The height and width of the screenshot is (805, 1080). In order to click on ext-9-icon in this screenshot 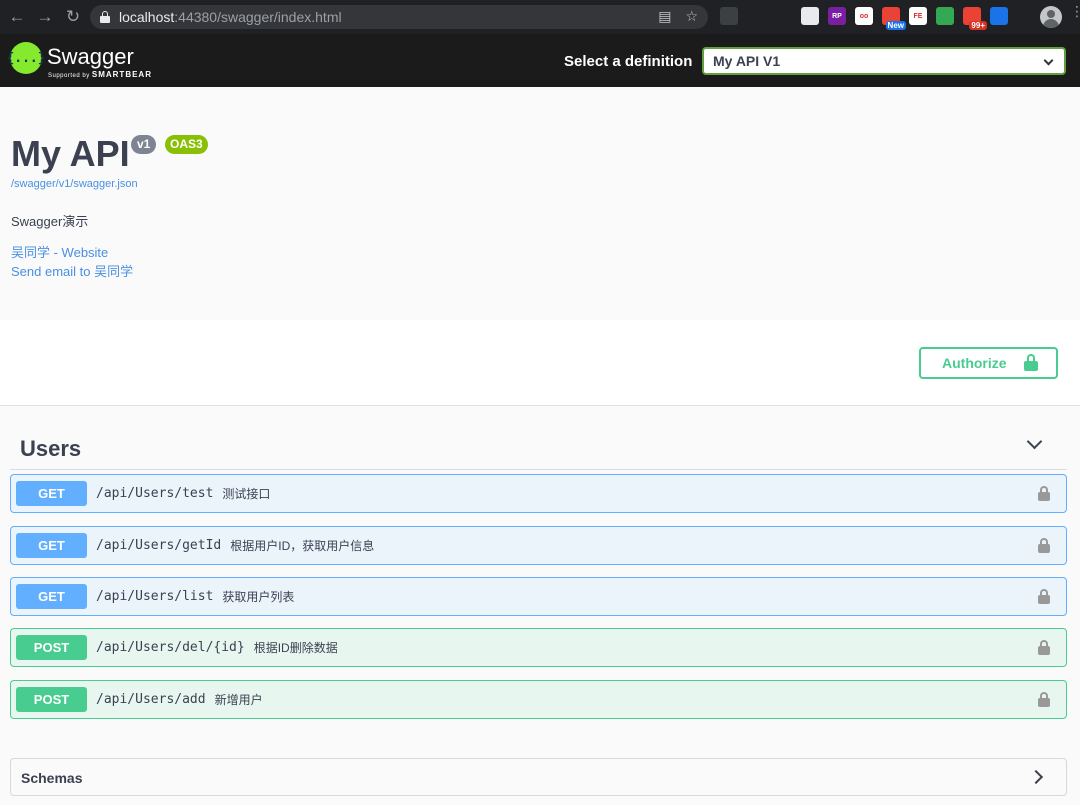, I will do `click(945, 16)`.